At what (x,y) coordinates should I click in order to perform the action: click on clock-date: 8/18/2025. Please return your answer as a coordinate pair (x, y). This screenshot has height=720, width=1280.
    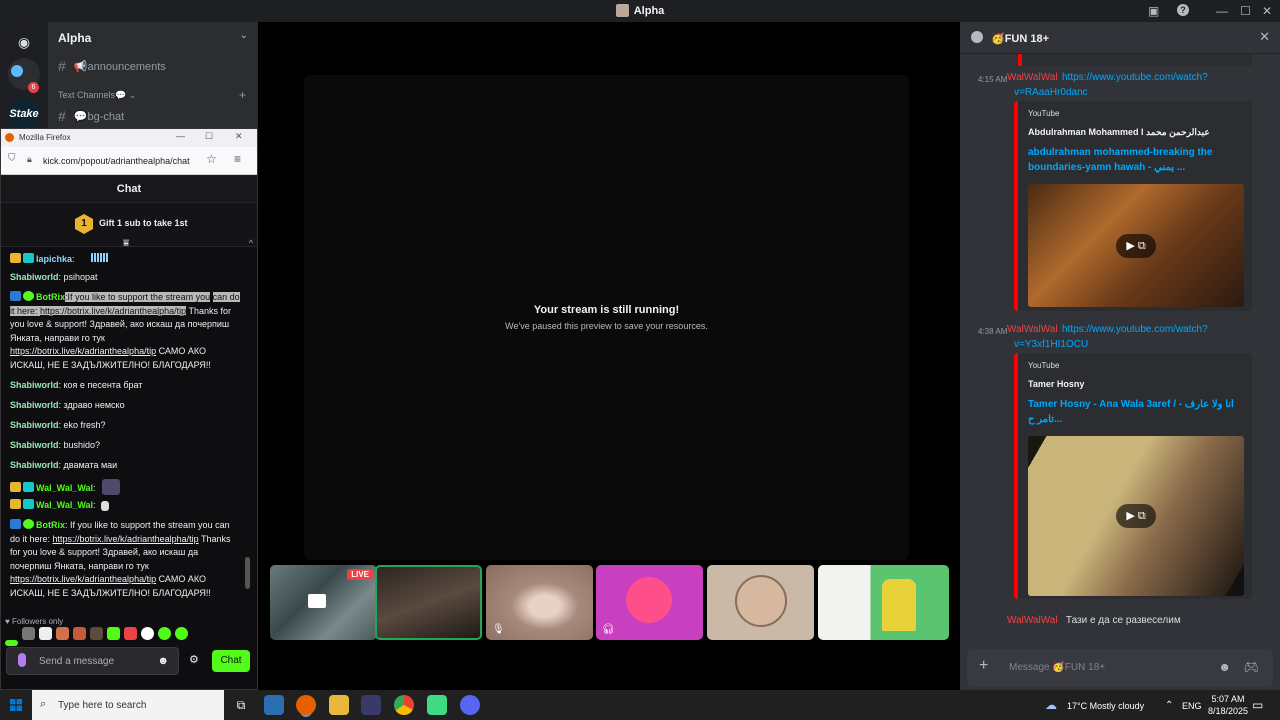
    Looking at the image, I should click on (1228, 711).